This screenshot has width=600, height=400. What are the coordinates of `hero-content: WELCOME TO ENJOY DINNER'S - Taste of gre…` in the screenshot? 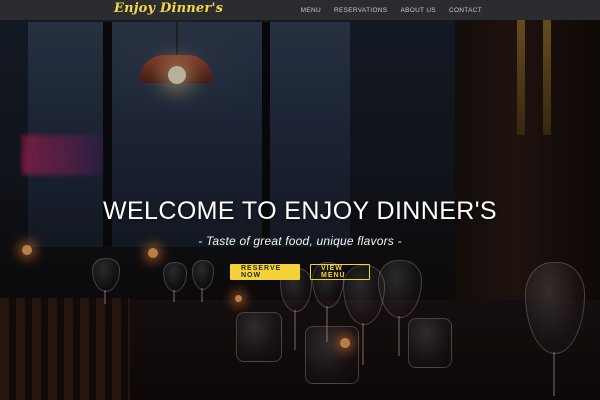 It's located at (300, 222).